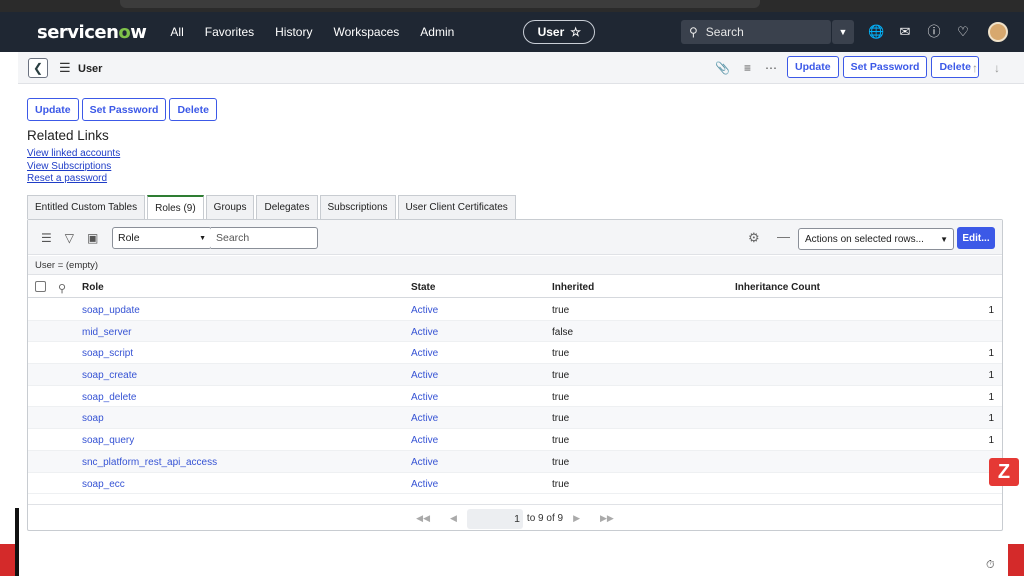 This screenshot has width=1024, height=576. I want to click on next-page-icon: ▶, so click(576, 518).